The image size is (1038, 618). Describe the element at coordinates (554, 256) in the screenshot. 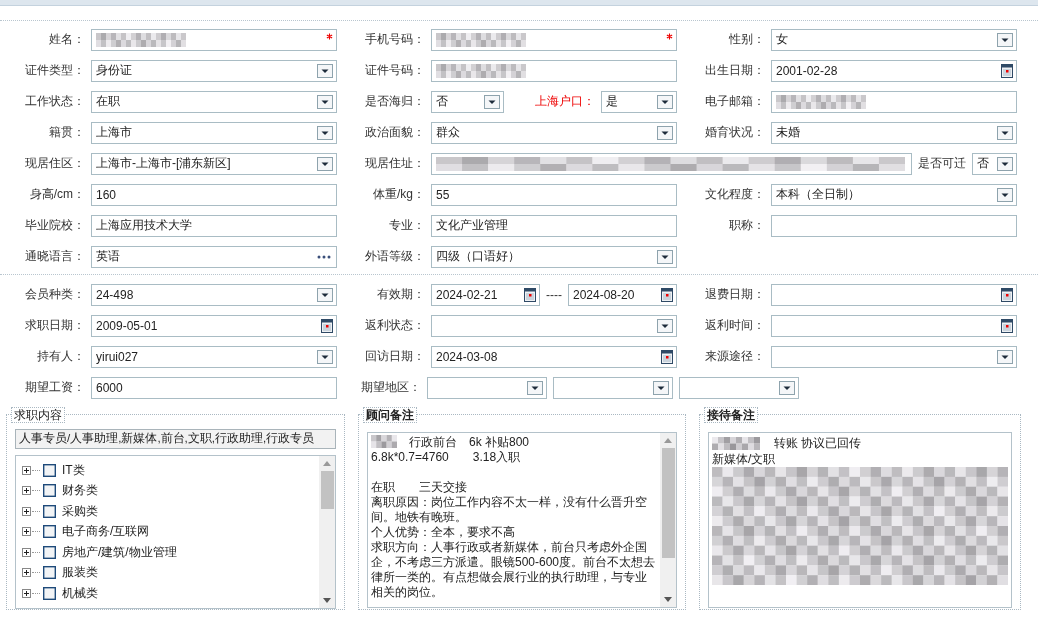

I see `dropdown: 四级（口语好）` at that location.